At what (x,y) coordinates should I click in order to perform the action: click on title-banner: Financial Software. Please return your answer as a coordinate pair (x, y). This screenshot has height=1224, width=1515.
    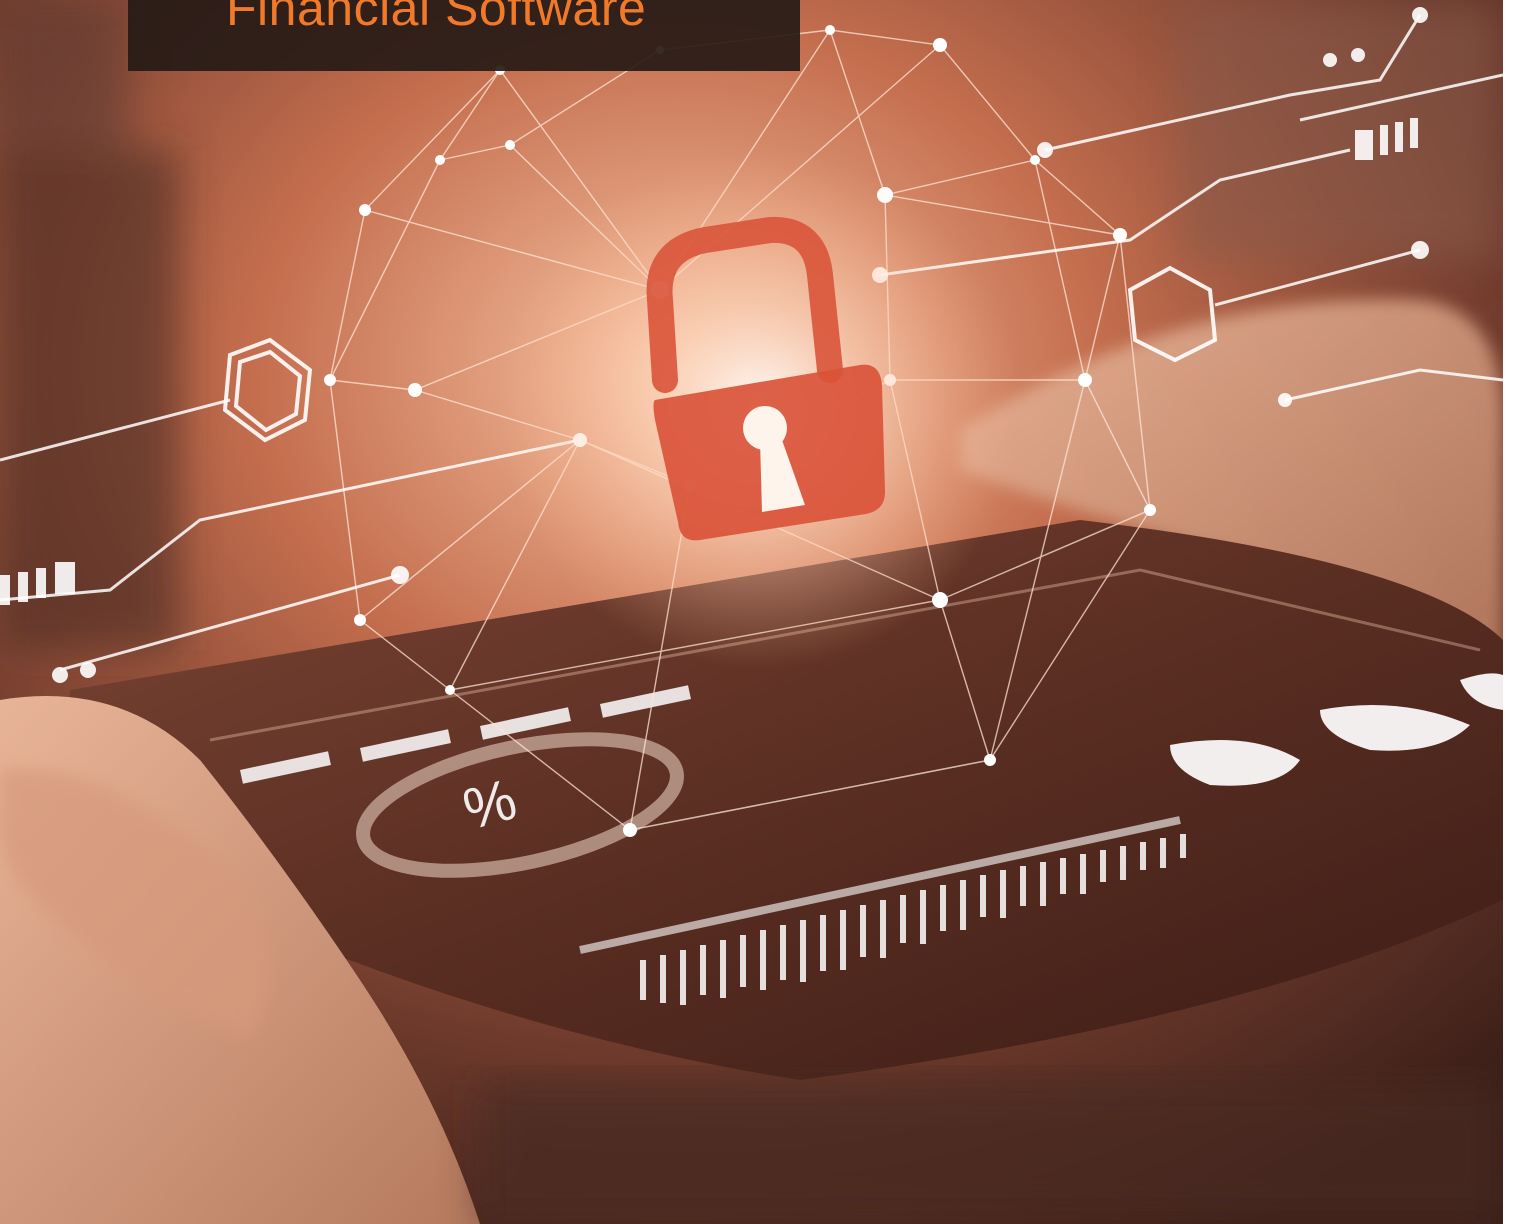
    Looking at the image, I should click on (464, 35).